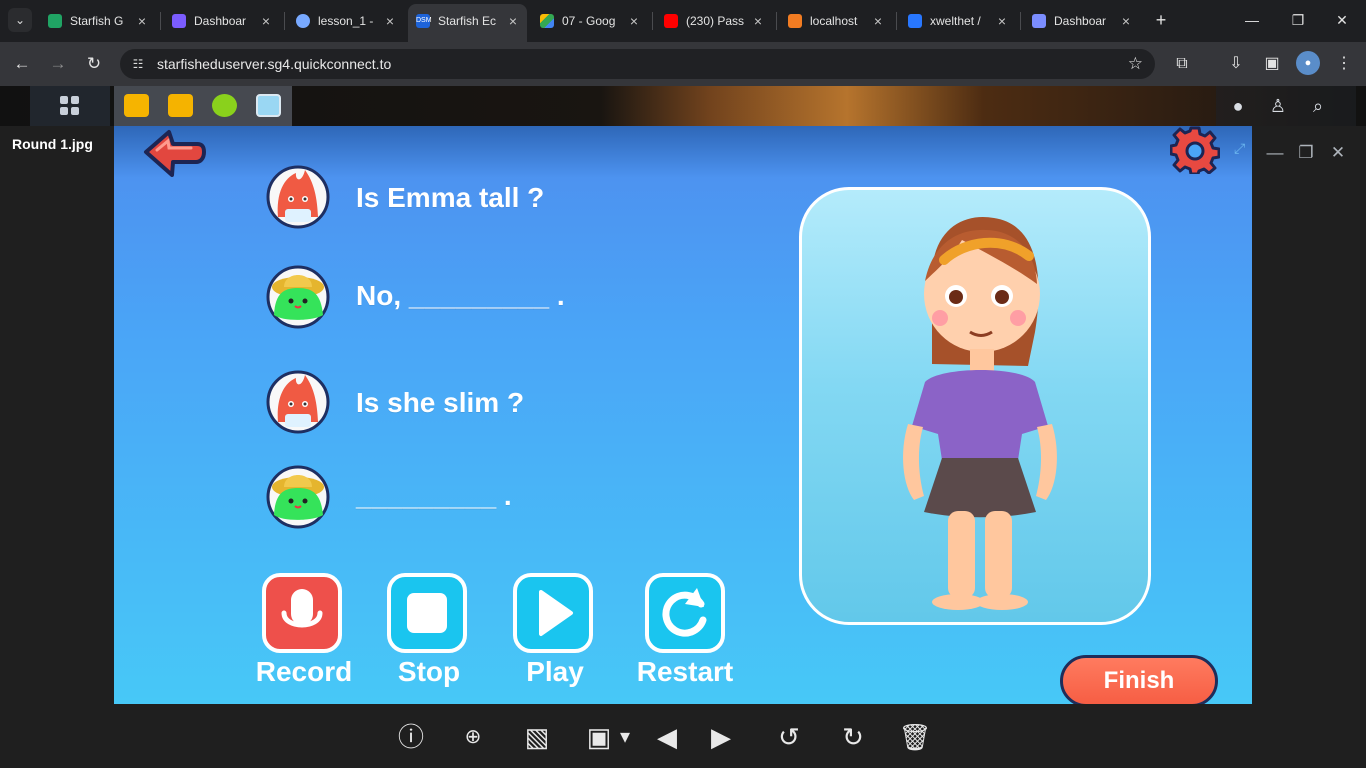 This screenshot has height=768, width=1366. Describe the element at coordinates (1139, 679) in the screenshot. I see `finish-button: Finish` at that location.